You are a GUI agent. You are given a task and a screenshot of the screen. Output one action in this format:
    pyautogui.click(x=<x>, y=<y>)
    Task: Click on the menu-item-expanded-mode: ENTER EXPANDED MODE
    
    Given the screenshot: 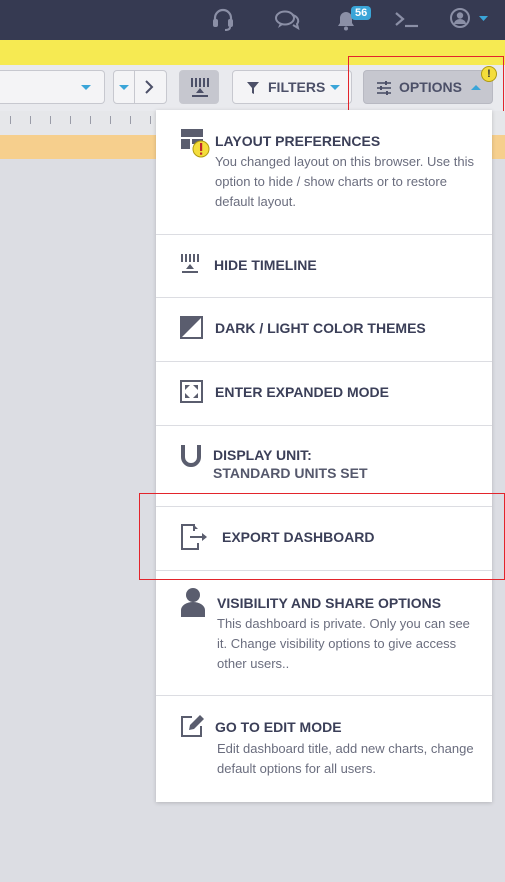 What is the action you would take?
    pyautogui.click(x=324, y=394)
    